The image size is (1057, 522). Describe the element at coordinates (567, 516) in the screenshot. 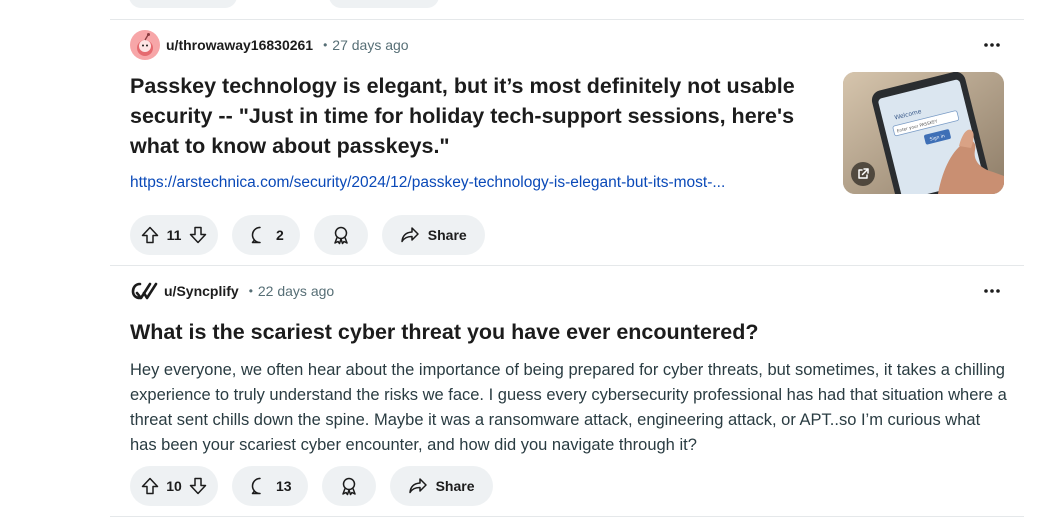

I see `post-divider` at that location.